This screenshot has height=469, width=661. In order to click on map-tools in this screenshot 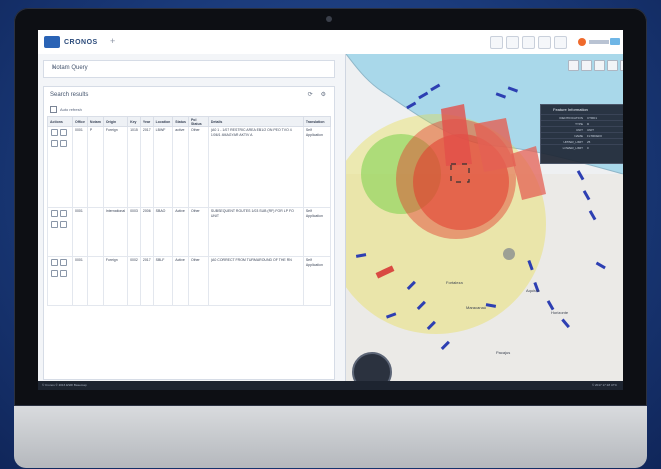, I will do `click(595, 65)`.